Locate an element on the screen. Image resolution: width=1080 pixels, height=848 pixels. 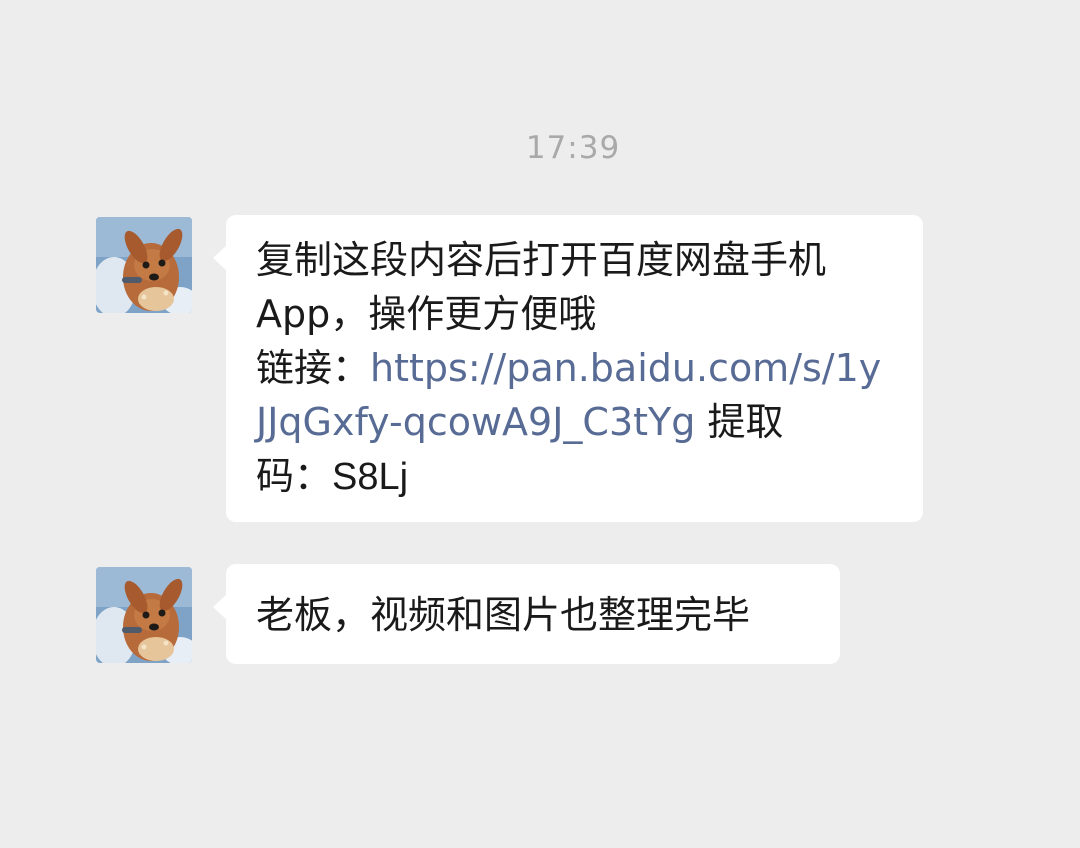
share-link-continued: JJqGxfy-qcowA9J_C3tYg is located at coordinates (475, 422).